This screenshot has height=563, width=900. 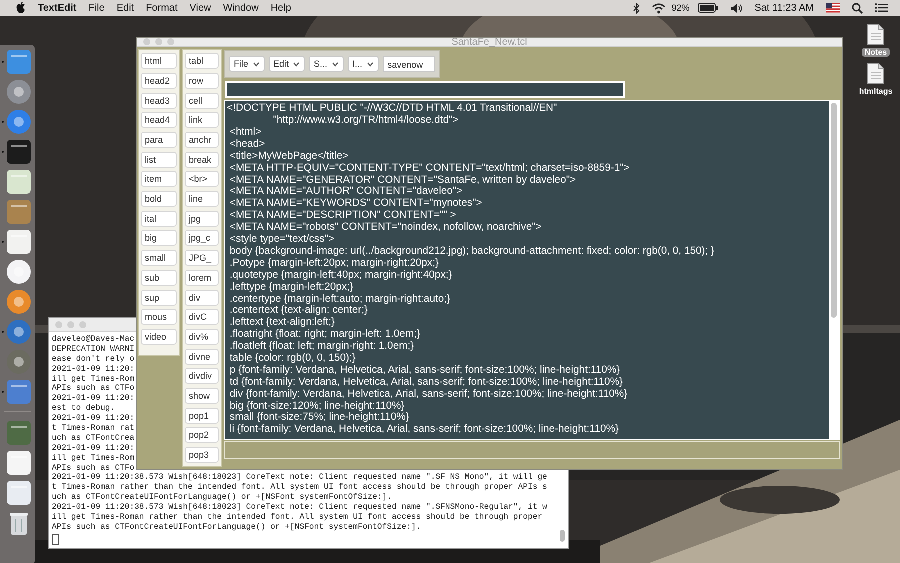 I want to click on code-line: <META NAME="KEYWORDS" CONTENT="mynotes">, so click(x=355, y=204).